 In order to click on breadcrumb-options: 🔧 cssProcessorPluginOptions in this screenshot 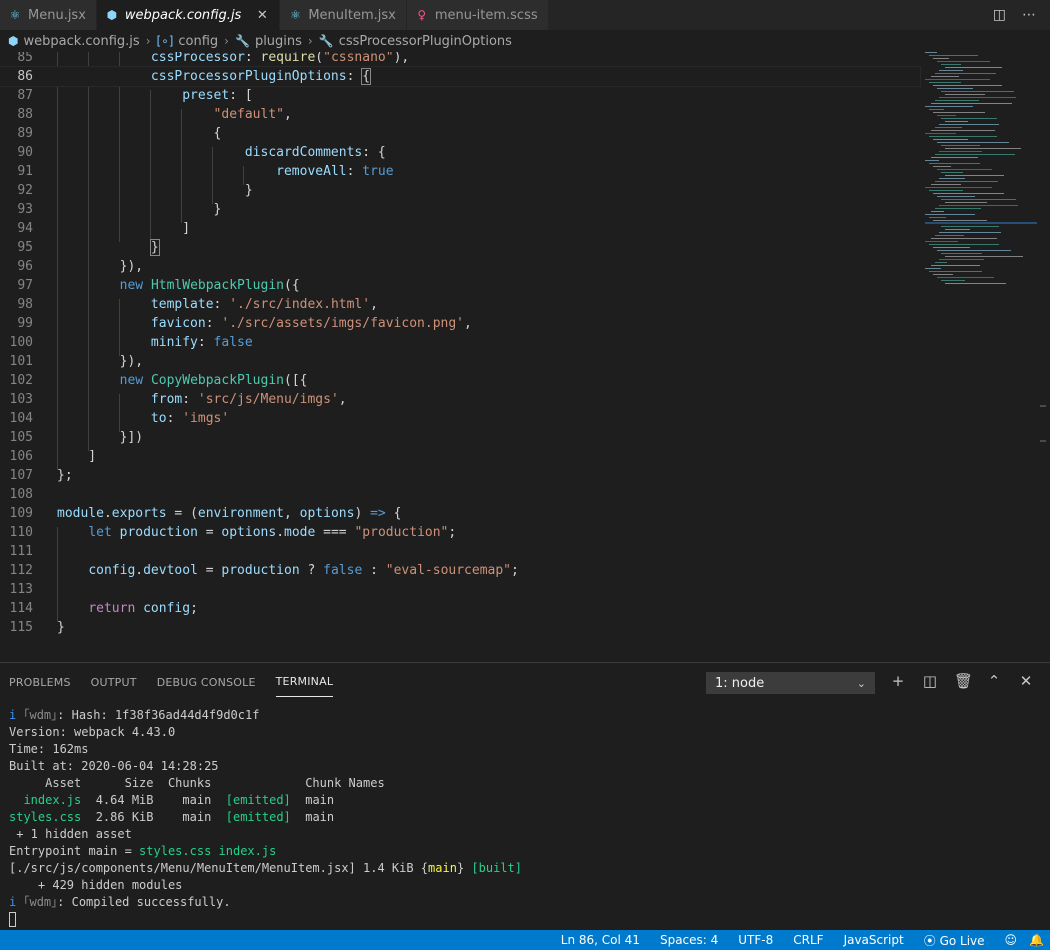, I will do `click(415, 41)`.